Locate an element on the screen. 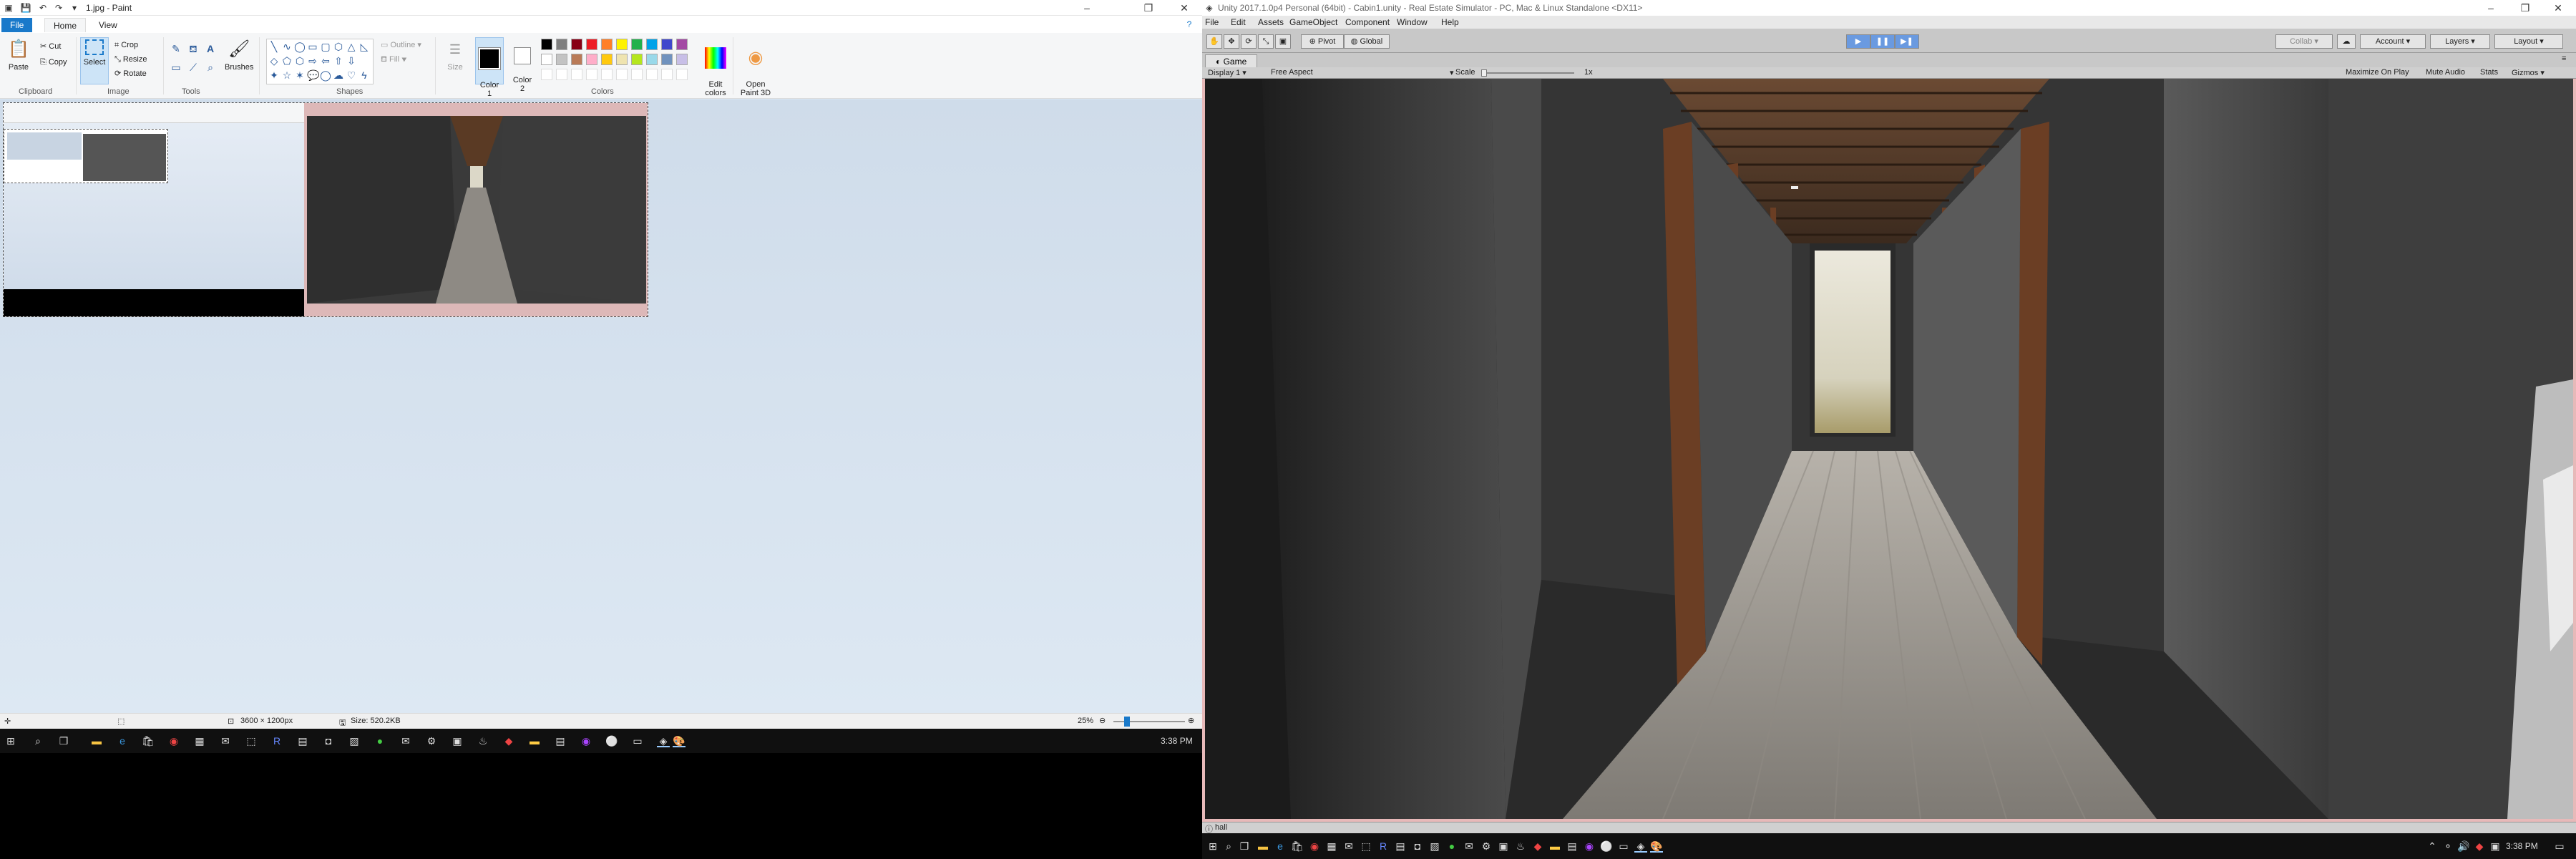  magnifier-icon: ⌕ is located at coordinates (210, 67).